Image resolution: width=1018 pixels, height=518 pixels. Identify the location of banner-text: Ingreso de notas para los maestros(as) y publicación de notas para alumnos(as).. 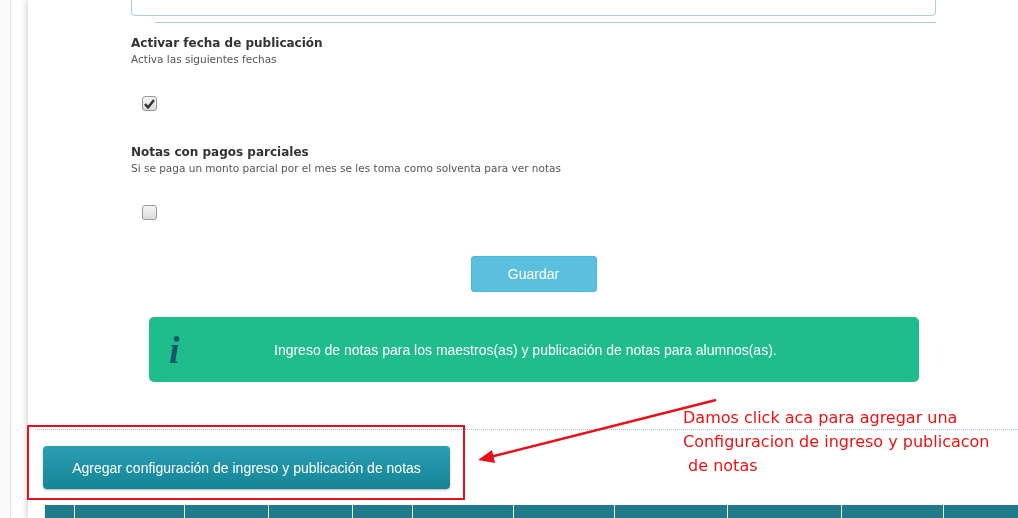
(525, 349).